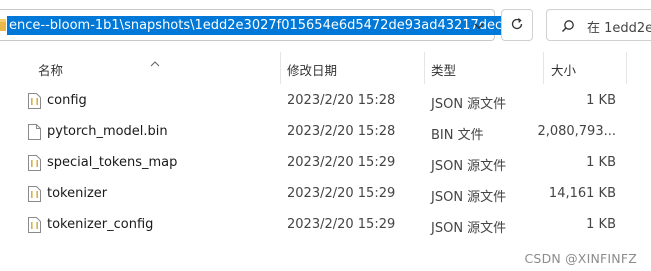  I want to click on column-header: 名称 修改日期 类型 大小, so click(325, 68).